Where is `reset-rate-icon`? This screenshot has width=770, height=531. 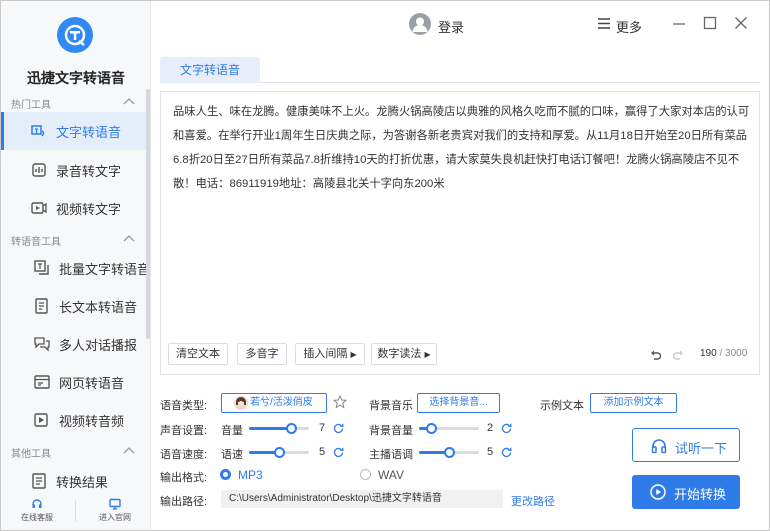
reset-rate-icon is located at coordinates (338, 452).